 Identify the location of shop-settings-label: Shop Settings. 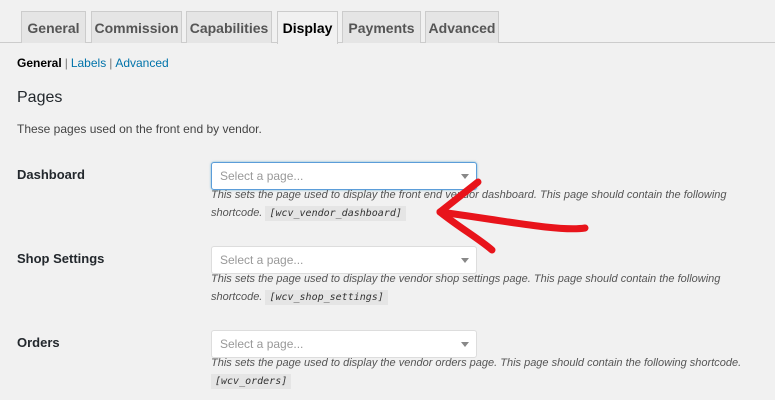
(61, 258).